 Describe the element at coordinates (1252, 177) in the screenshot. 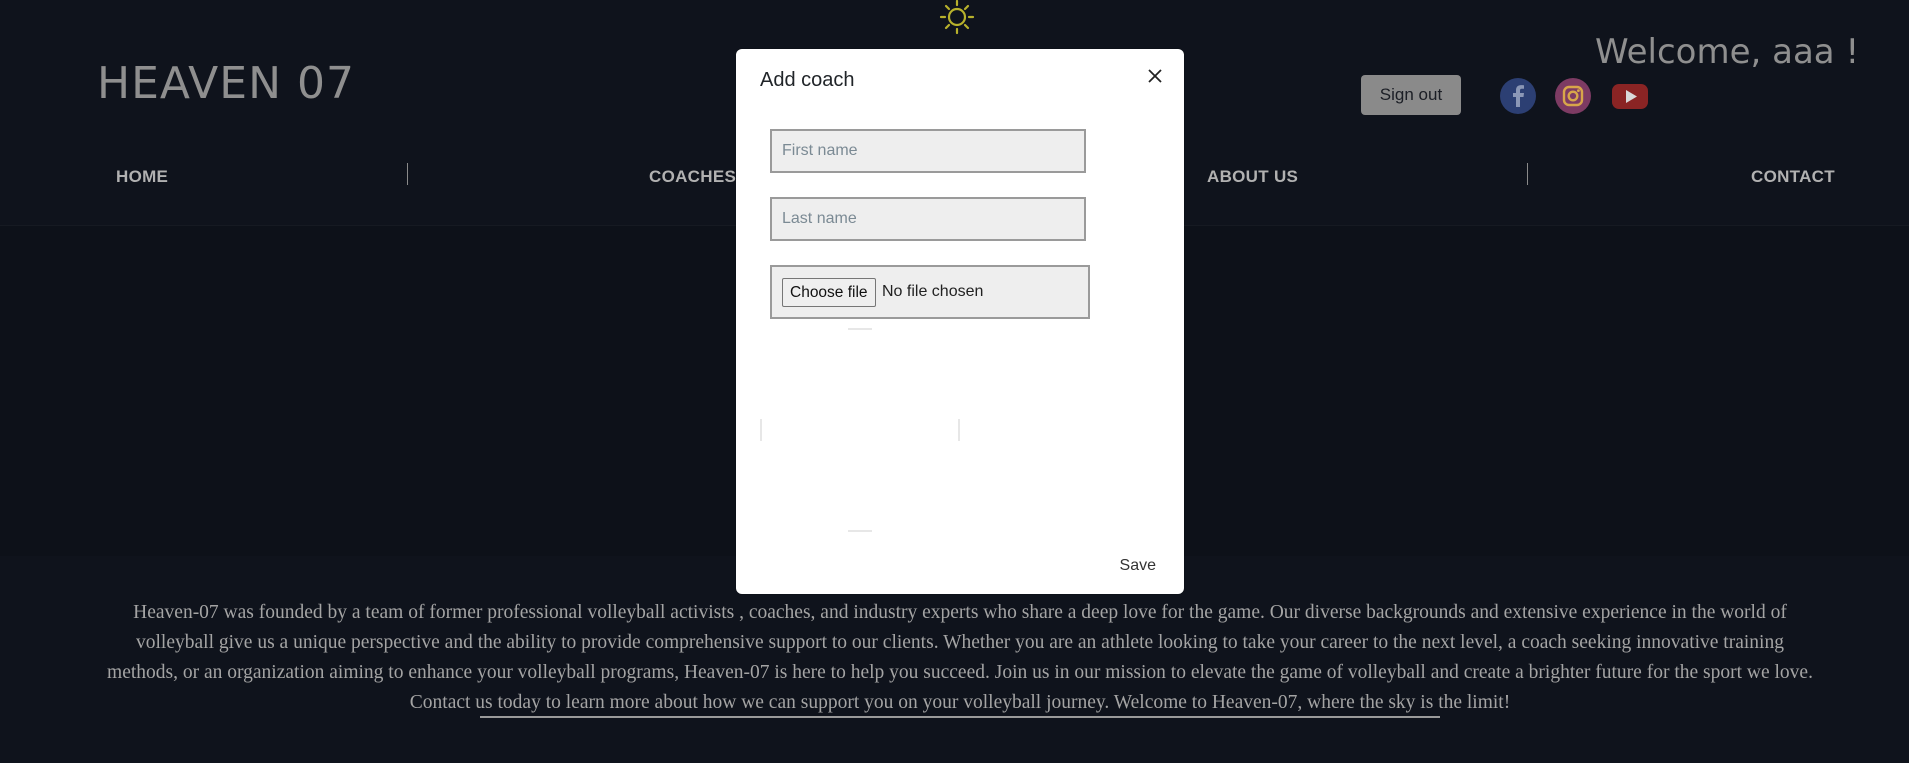

I see `nav-about-us: ABOUT US` at that location.